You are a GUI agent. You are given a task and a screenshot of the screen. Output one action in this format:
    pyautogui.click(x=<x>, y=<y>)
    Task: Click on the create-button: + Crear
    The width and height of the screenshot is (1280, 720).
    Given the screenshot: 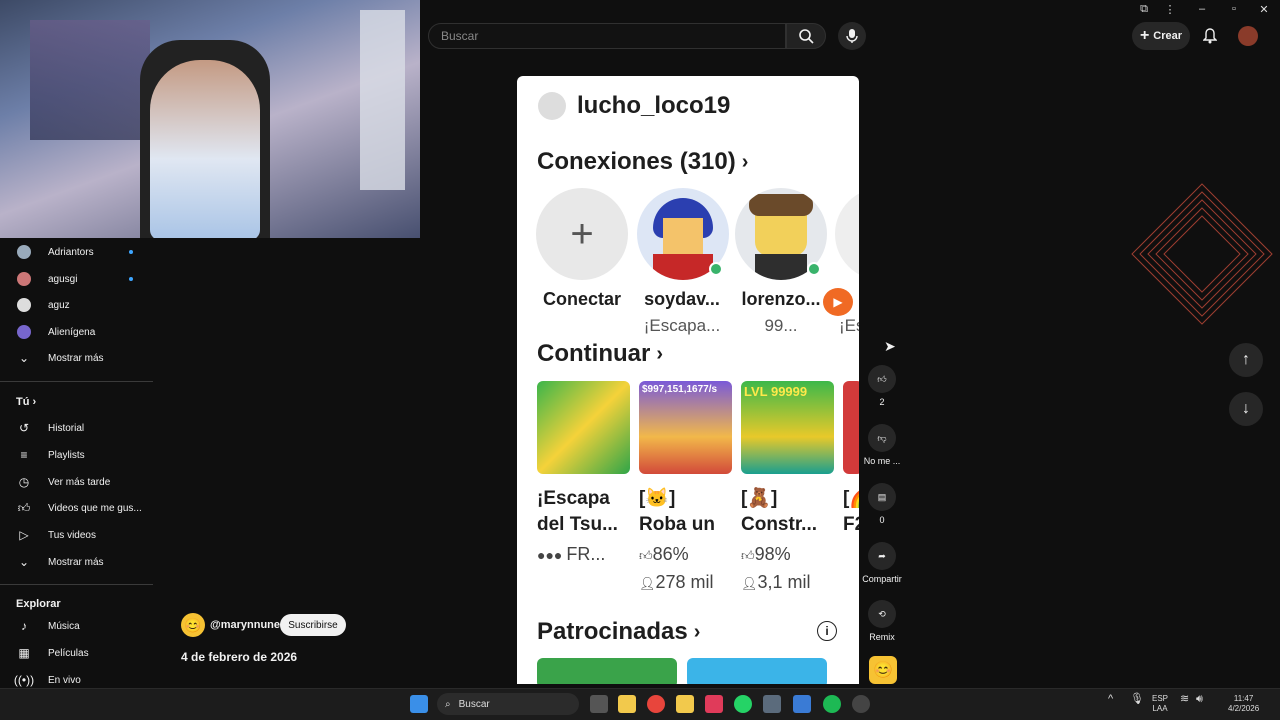 What is the action you would take?
    pyautogui.click(x=1161, y=36)
    